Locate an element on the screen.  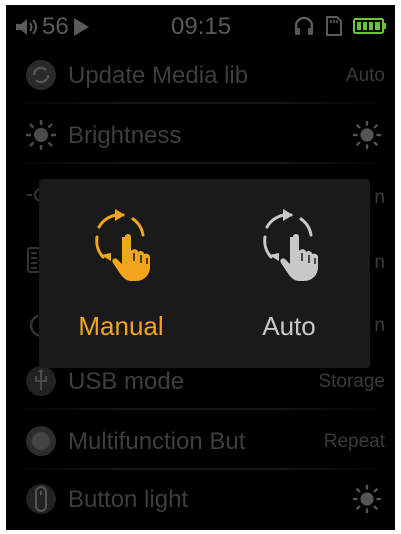
headphones-icon is located at coordinates (304, 25).